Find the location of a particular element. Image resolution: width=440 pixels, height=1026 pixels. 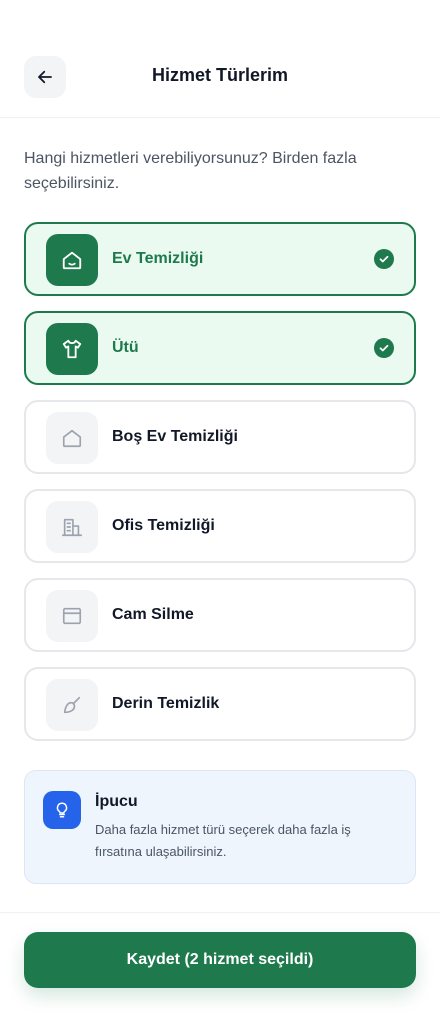

service-card-derin-temizlik: Derin Temizlik is located at coordinates (220, 704).